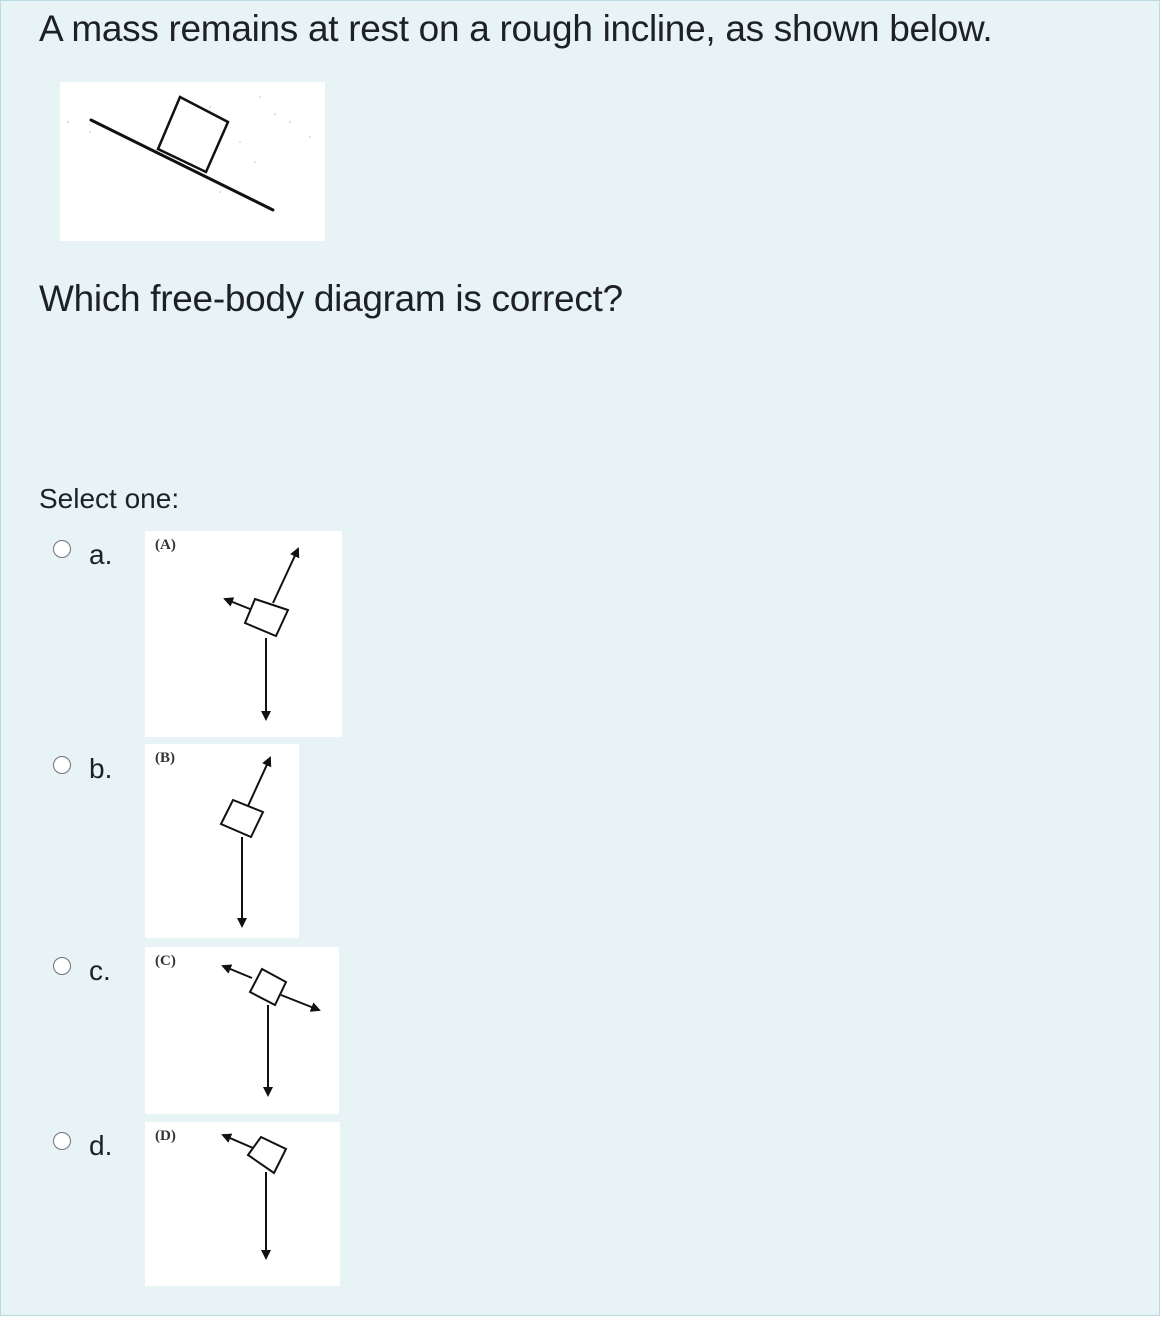  I want to click on radio-option-b, so click(62, 765).